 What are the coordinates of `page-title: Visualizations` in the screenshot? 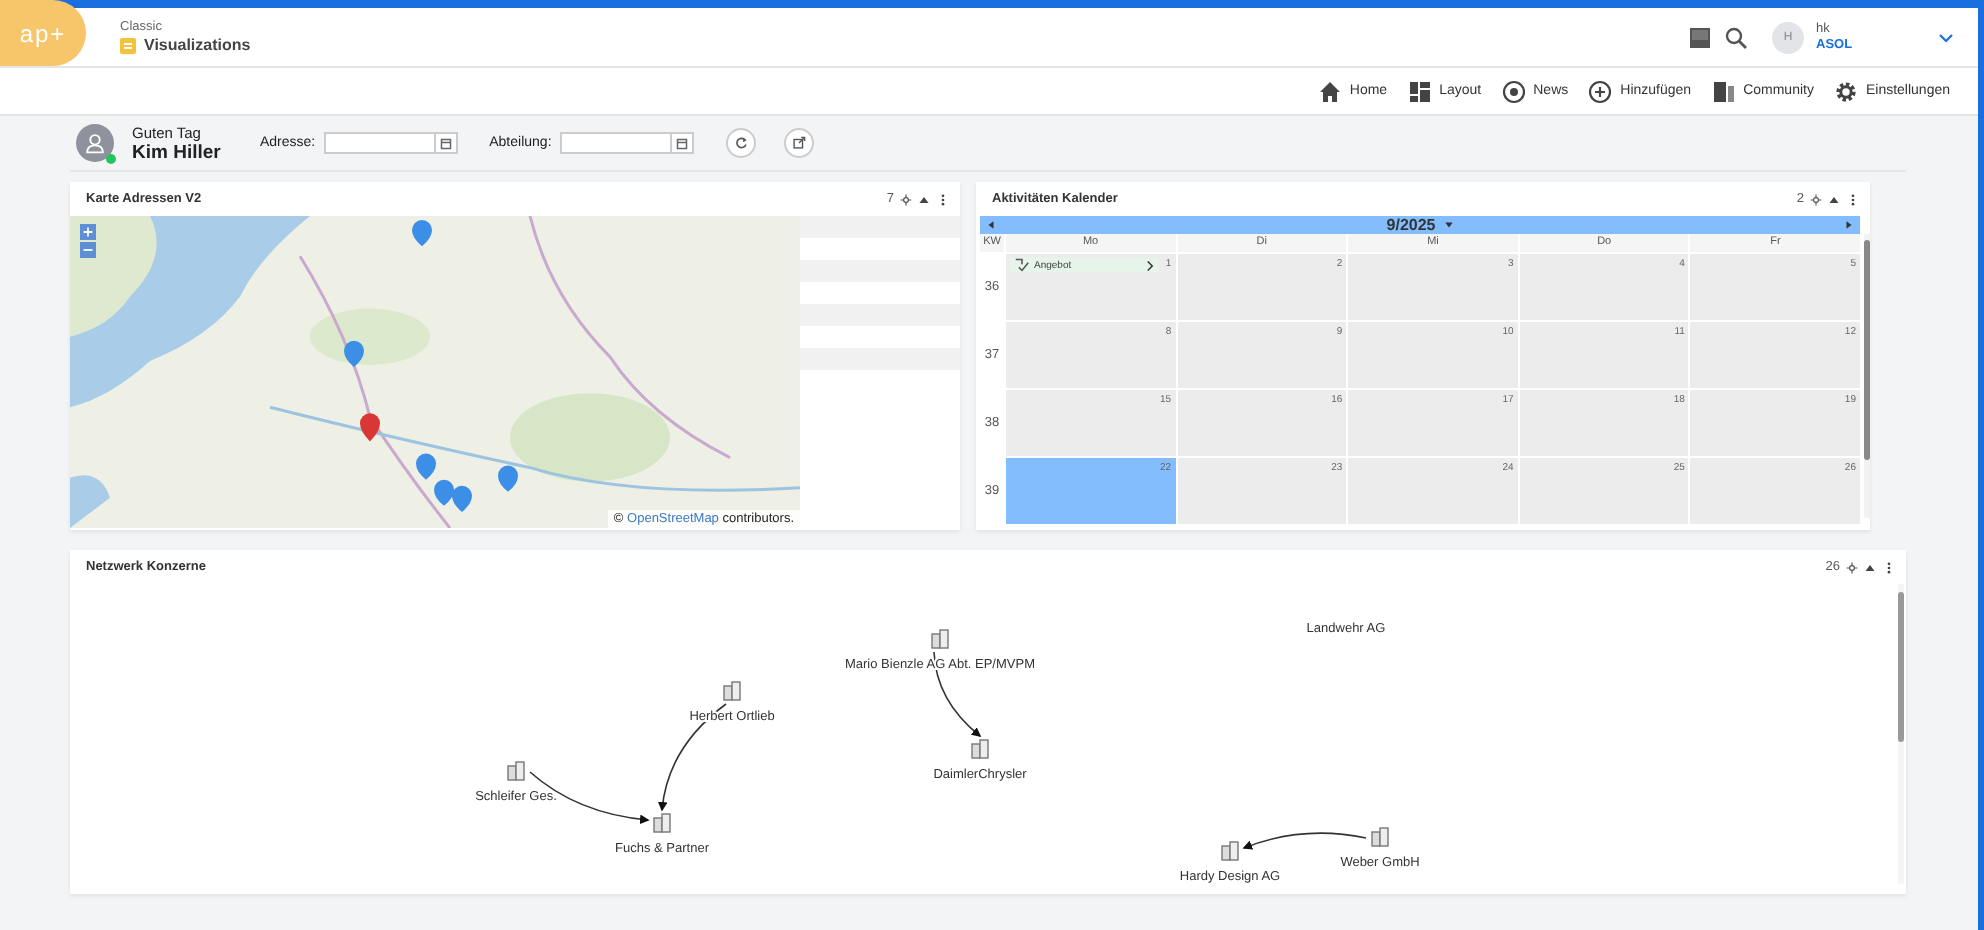 It's located at (197, 45).